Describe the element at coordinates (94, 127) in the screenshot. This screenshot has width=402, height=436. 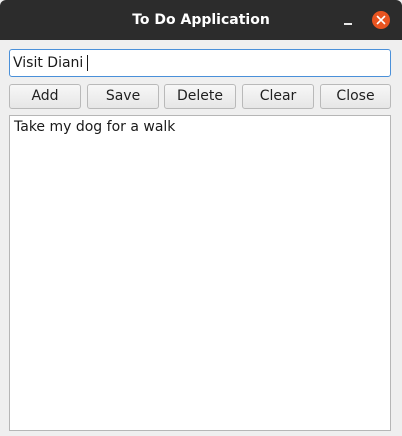
I see `list-item: Take my dog for a walk` at that location.